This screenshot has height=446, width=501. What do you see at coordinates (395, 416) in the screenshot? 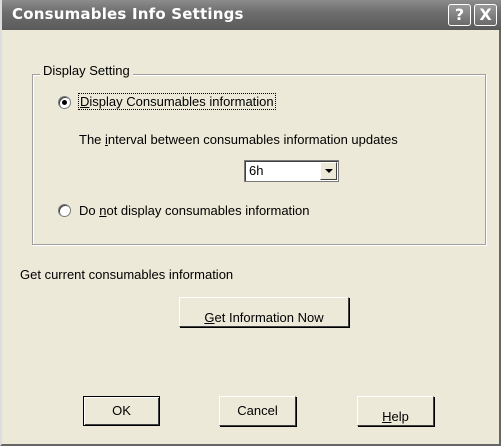
I see `help-button-label: Help` at bounding box center [395, 416].